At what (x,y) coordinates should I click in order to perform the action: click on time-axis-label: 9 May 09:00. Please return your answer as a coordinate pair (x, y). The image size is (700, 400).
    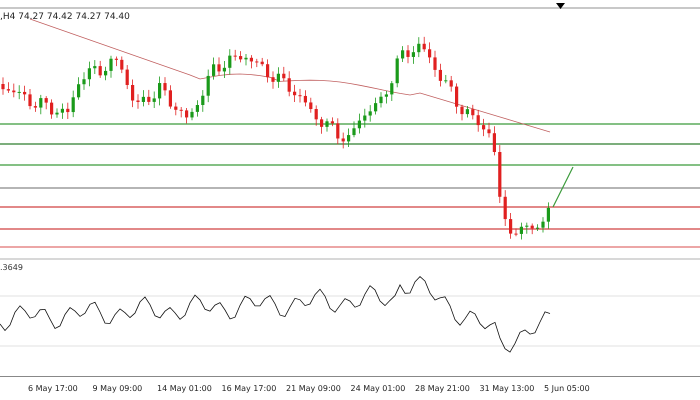
    Looking at the image, I should click on (118, 388).